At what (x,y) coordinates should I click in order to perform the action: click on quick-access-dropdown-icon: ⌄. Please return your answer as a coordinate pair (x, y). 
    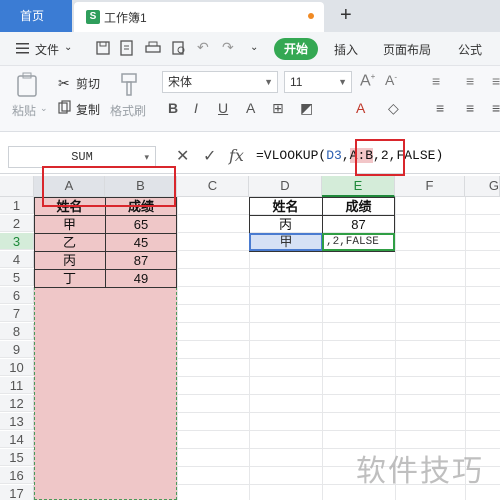
    Looking at the image, I should click on (254, 47).